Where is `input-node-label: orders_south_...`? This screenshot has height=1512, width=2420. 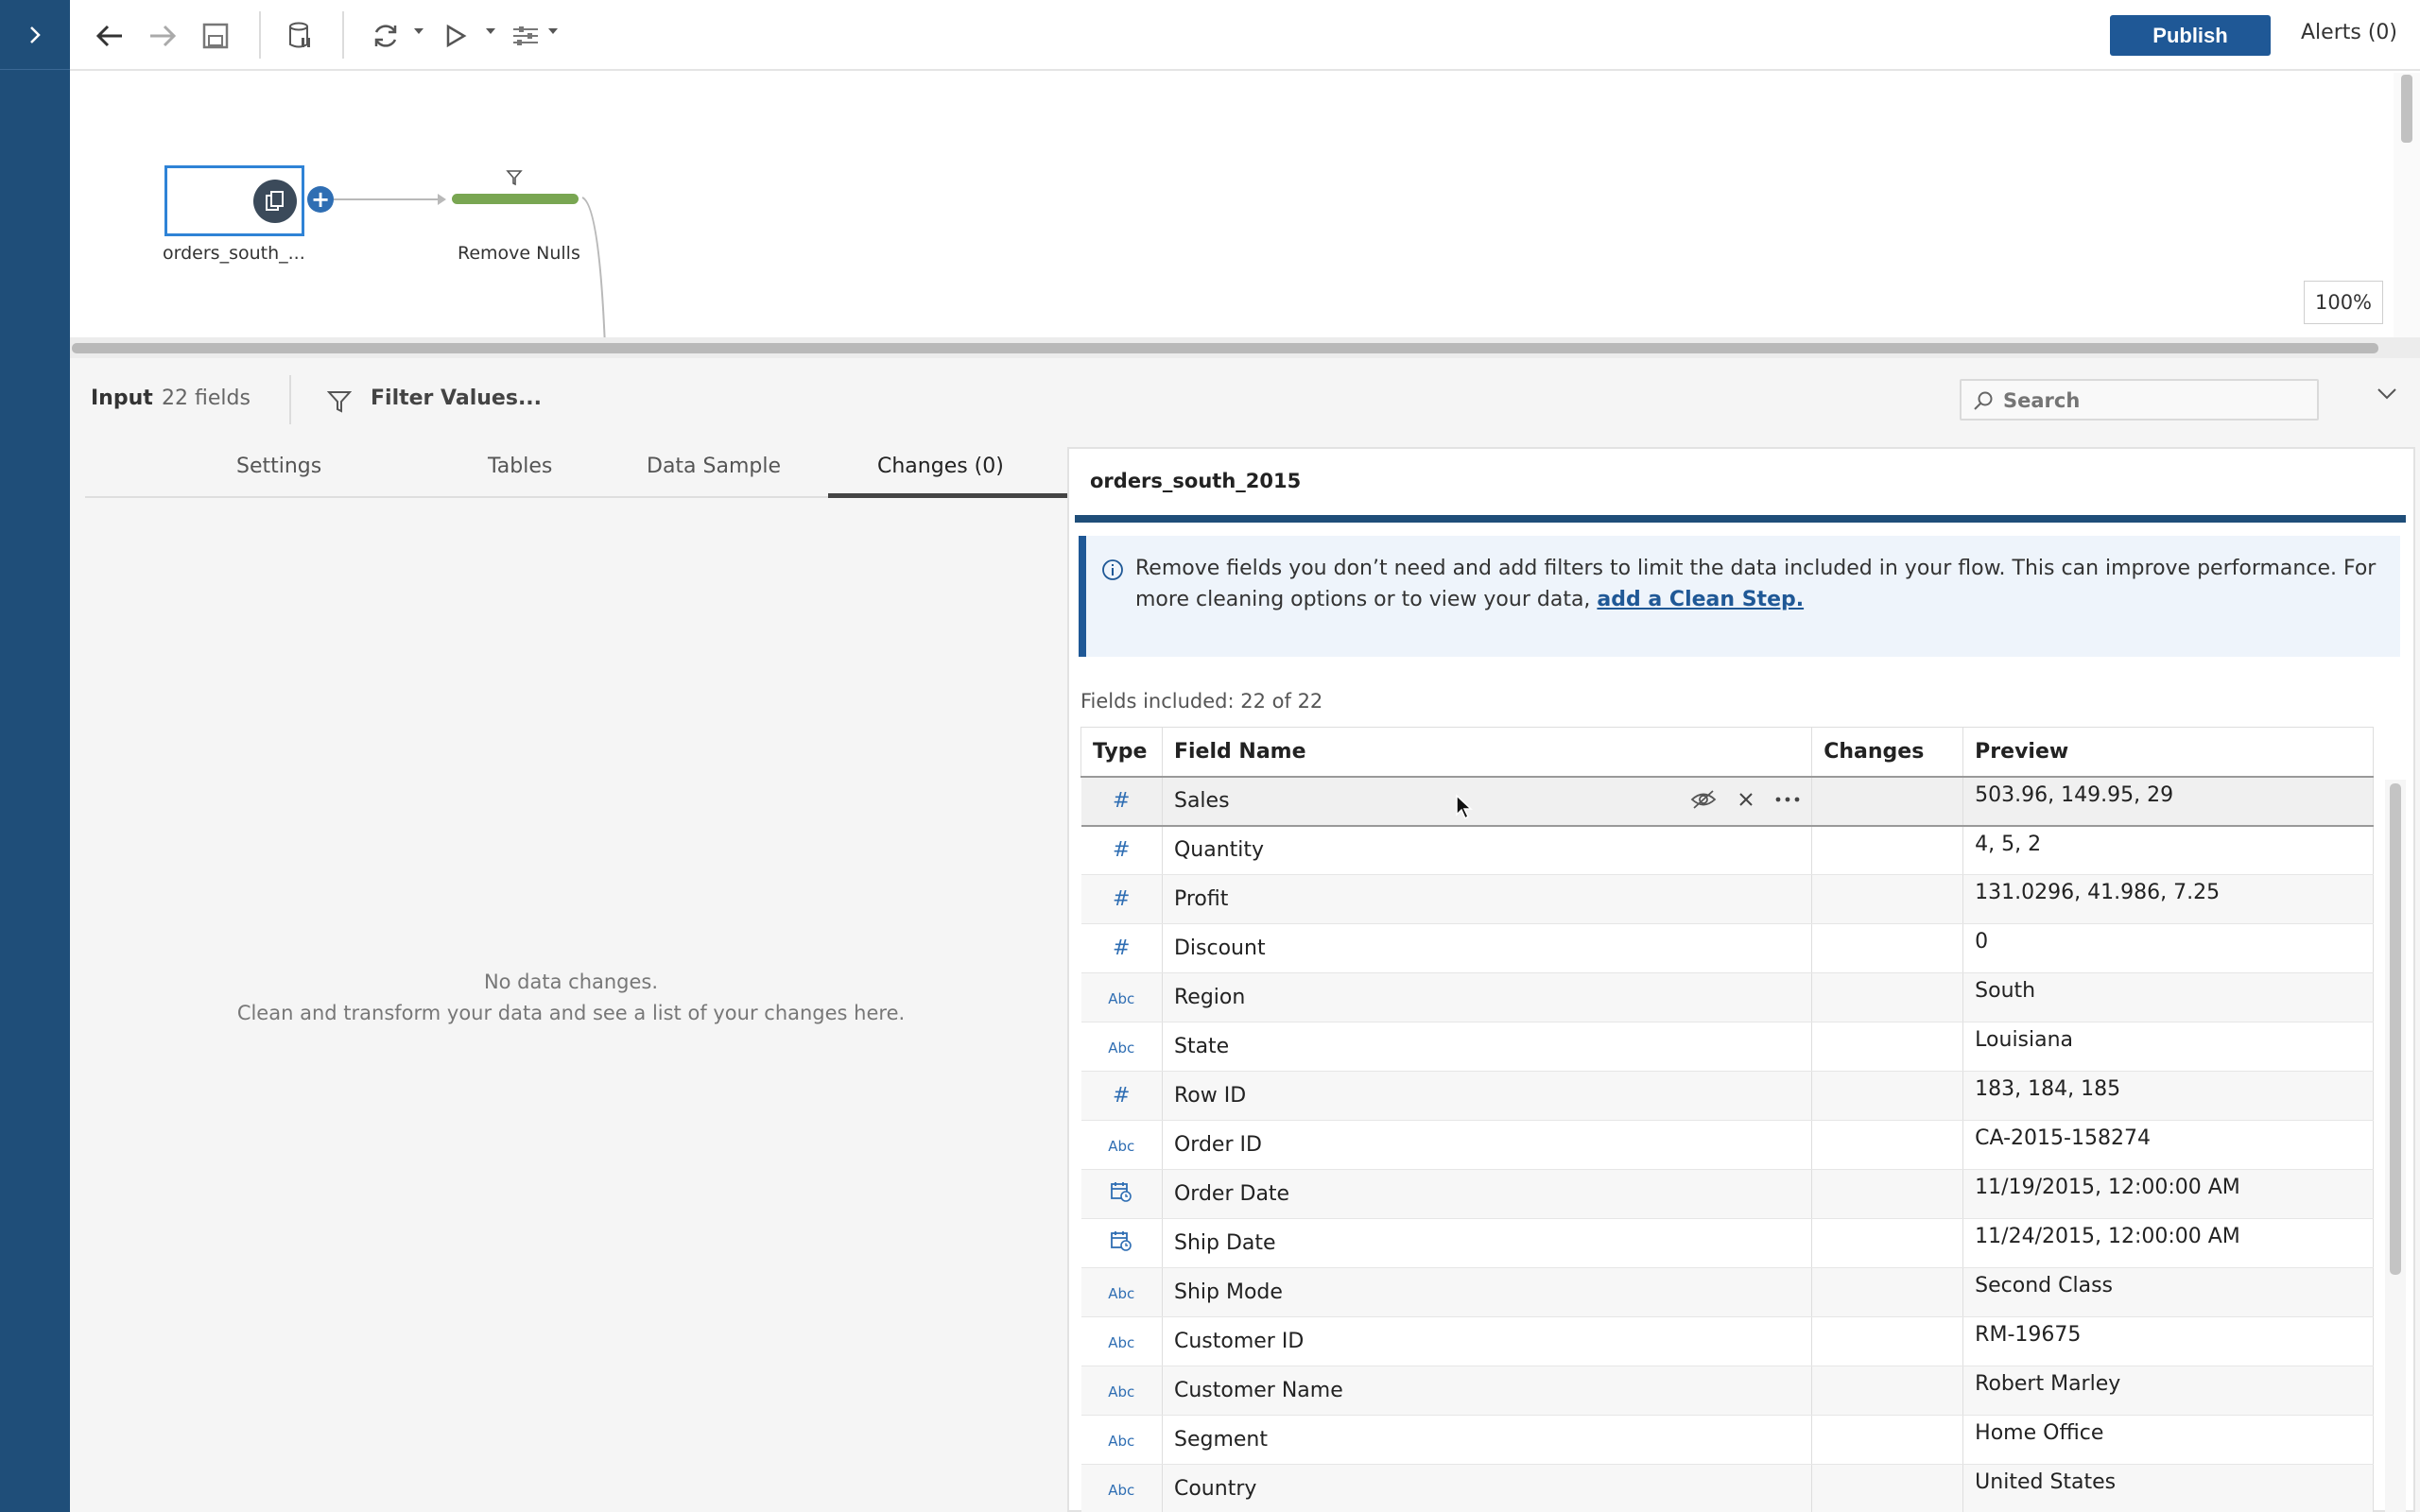
input-node-label: orders_south_... is located at coordinates (234, 253).